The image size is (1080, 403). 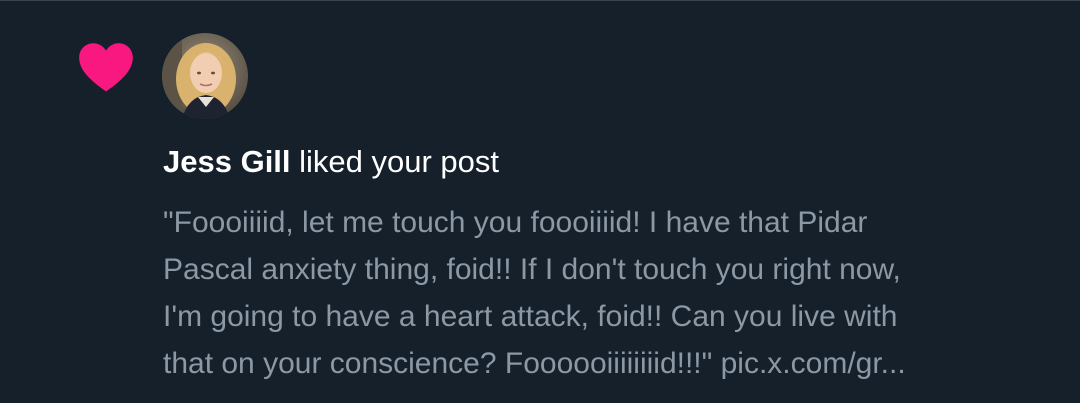 I want to click on avatar, so click(x=205, y=76).